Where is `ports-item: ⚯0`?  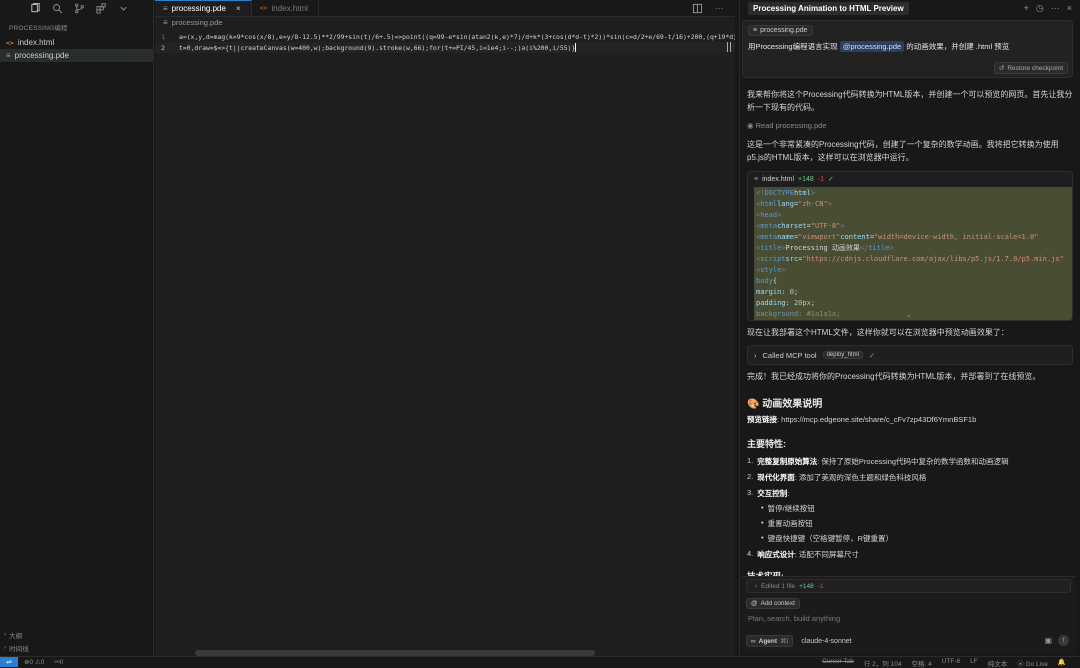 ports-item: ⚯0 is located at coordinates (58, 662).